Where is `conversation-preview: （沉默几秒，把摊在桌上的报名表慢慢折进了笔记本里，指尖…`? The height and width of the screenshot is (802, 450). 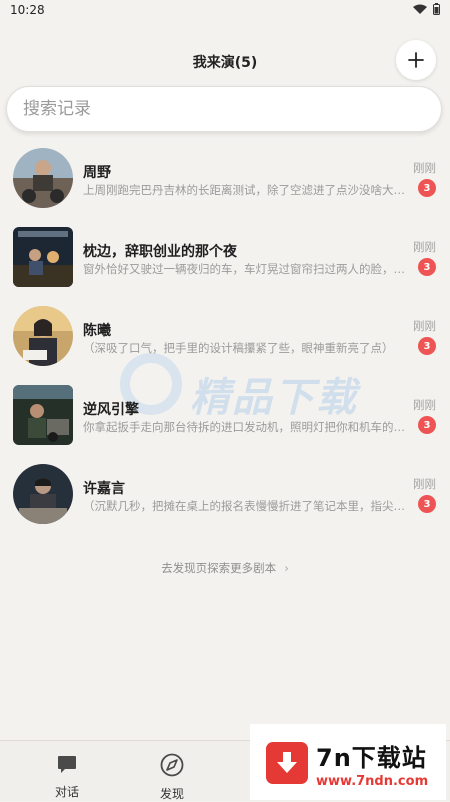
conversation-preview: （沉默几秒，把摊在桌上的报名表慢慢折进了笔记本里，指尖… is located at coordinates (244, 506).